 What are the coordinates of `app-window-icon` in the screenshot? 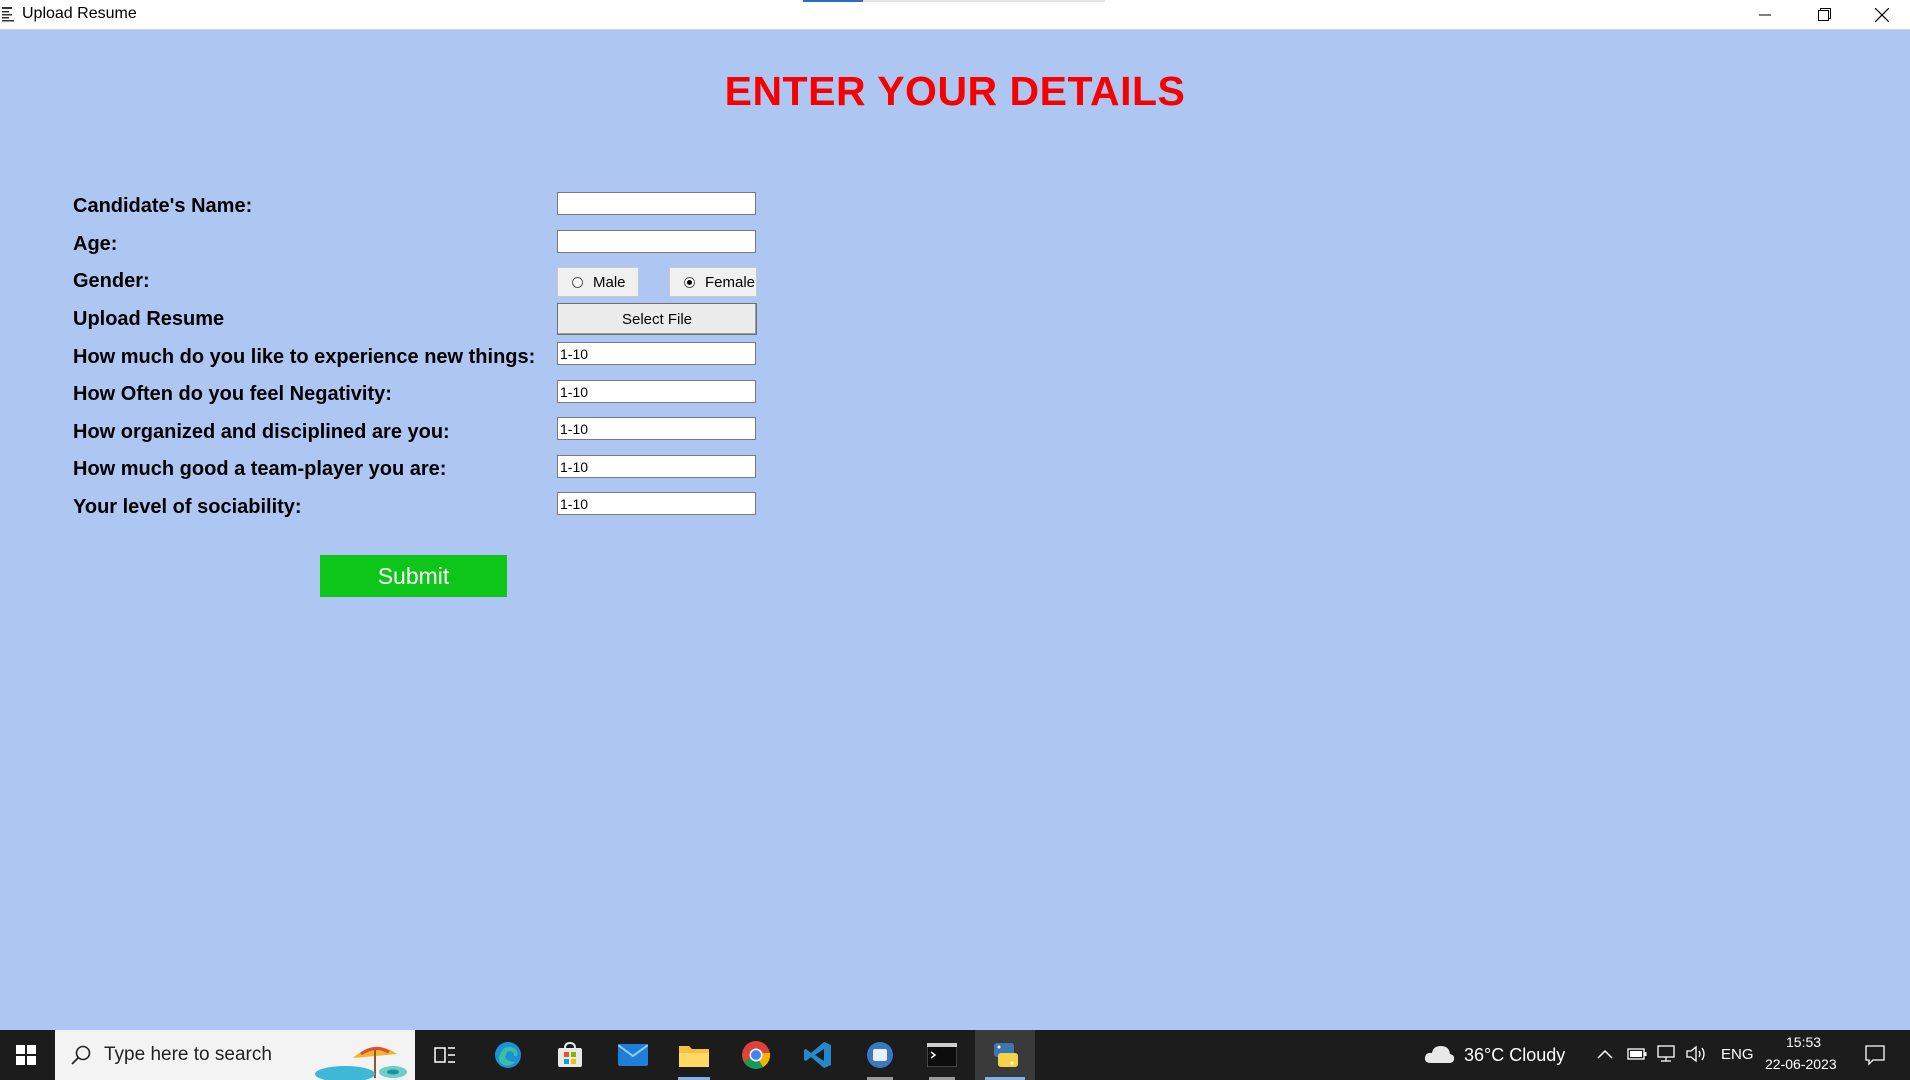 It's located at (8, 14).